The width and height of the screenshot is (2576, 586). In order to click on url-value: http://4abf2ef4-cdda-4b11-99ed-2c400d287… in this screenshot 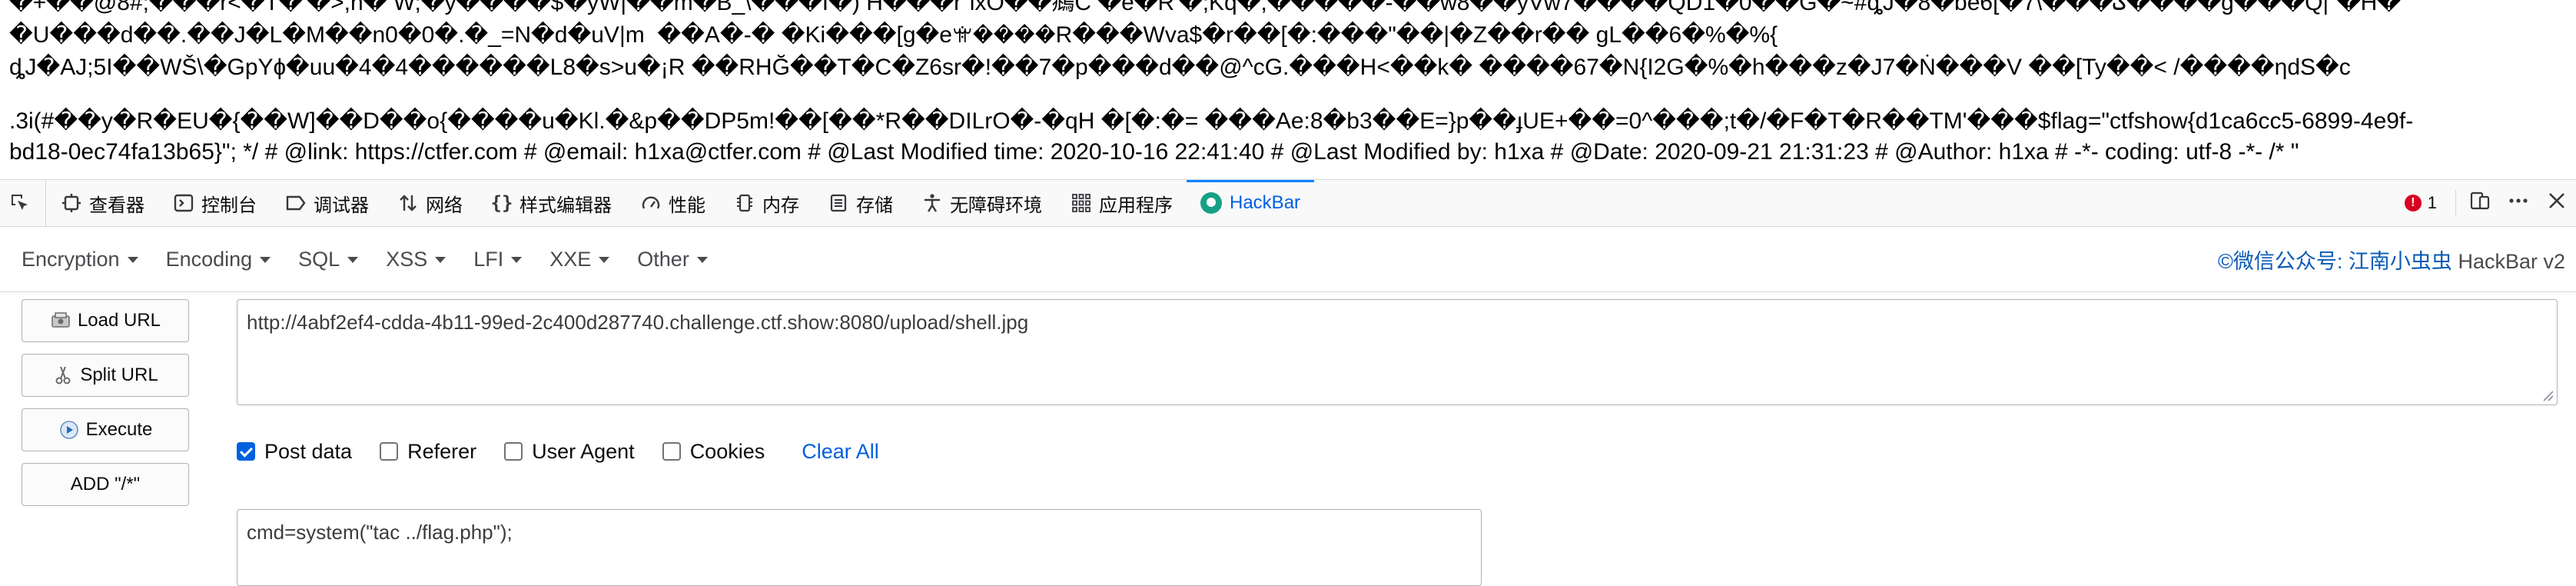, I will do `click(638, 322)`.